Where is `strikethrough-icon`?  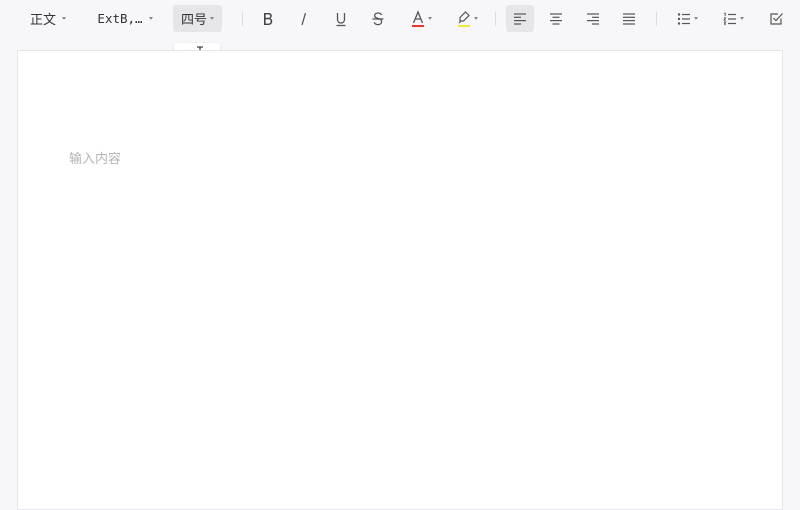 strikethrough-icon is located at coordinates (378, 18).